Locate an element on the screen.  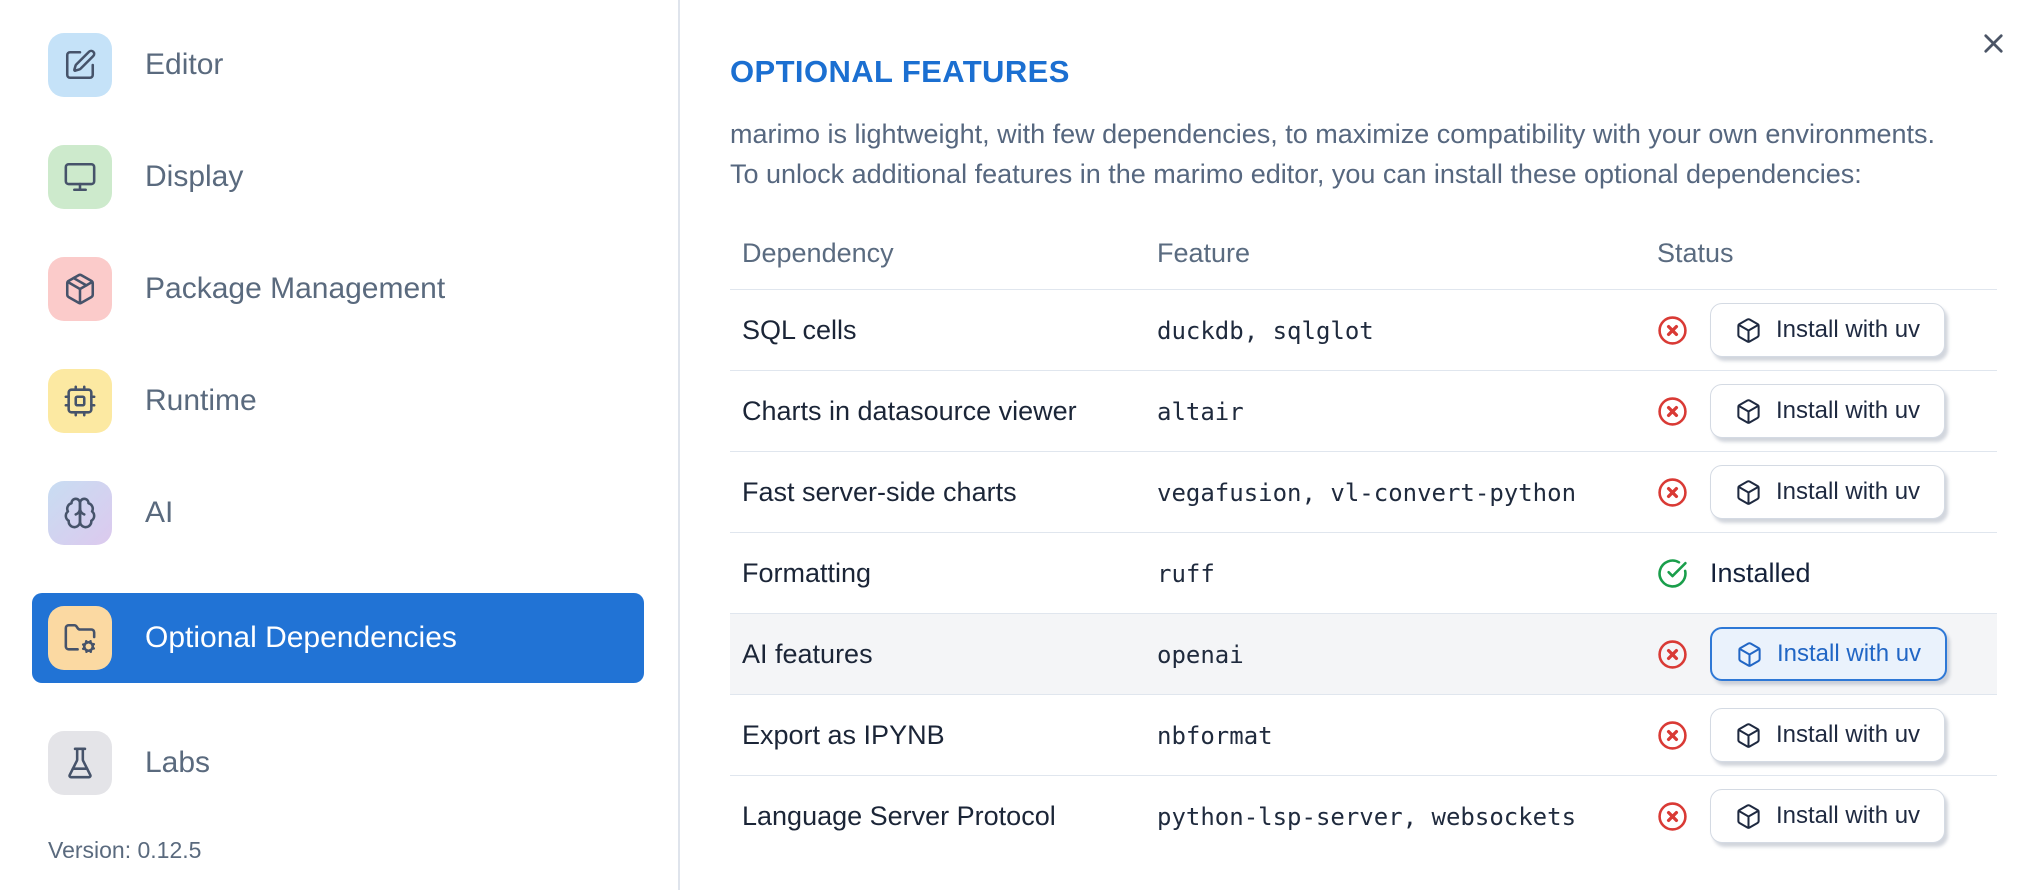
dependency-cell: SQL cells is located at coordinates (937, 330).